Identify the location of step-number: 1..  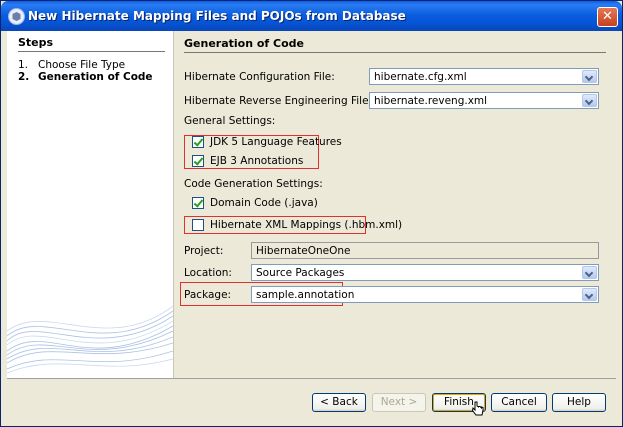
(23, 65).